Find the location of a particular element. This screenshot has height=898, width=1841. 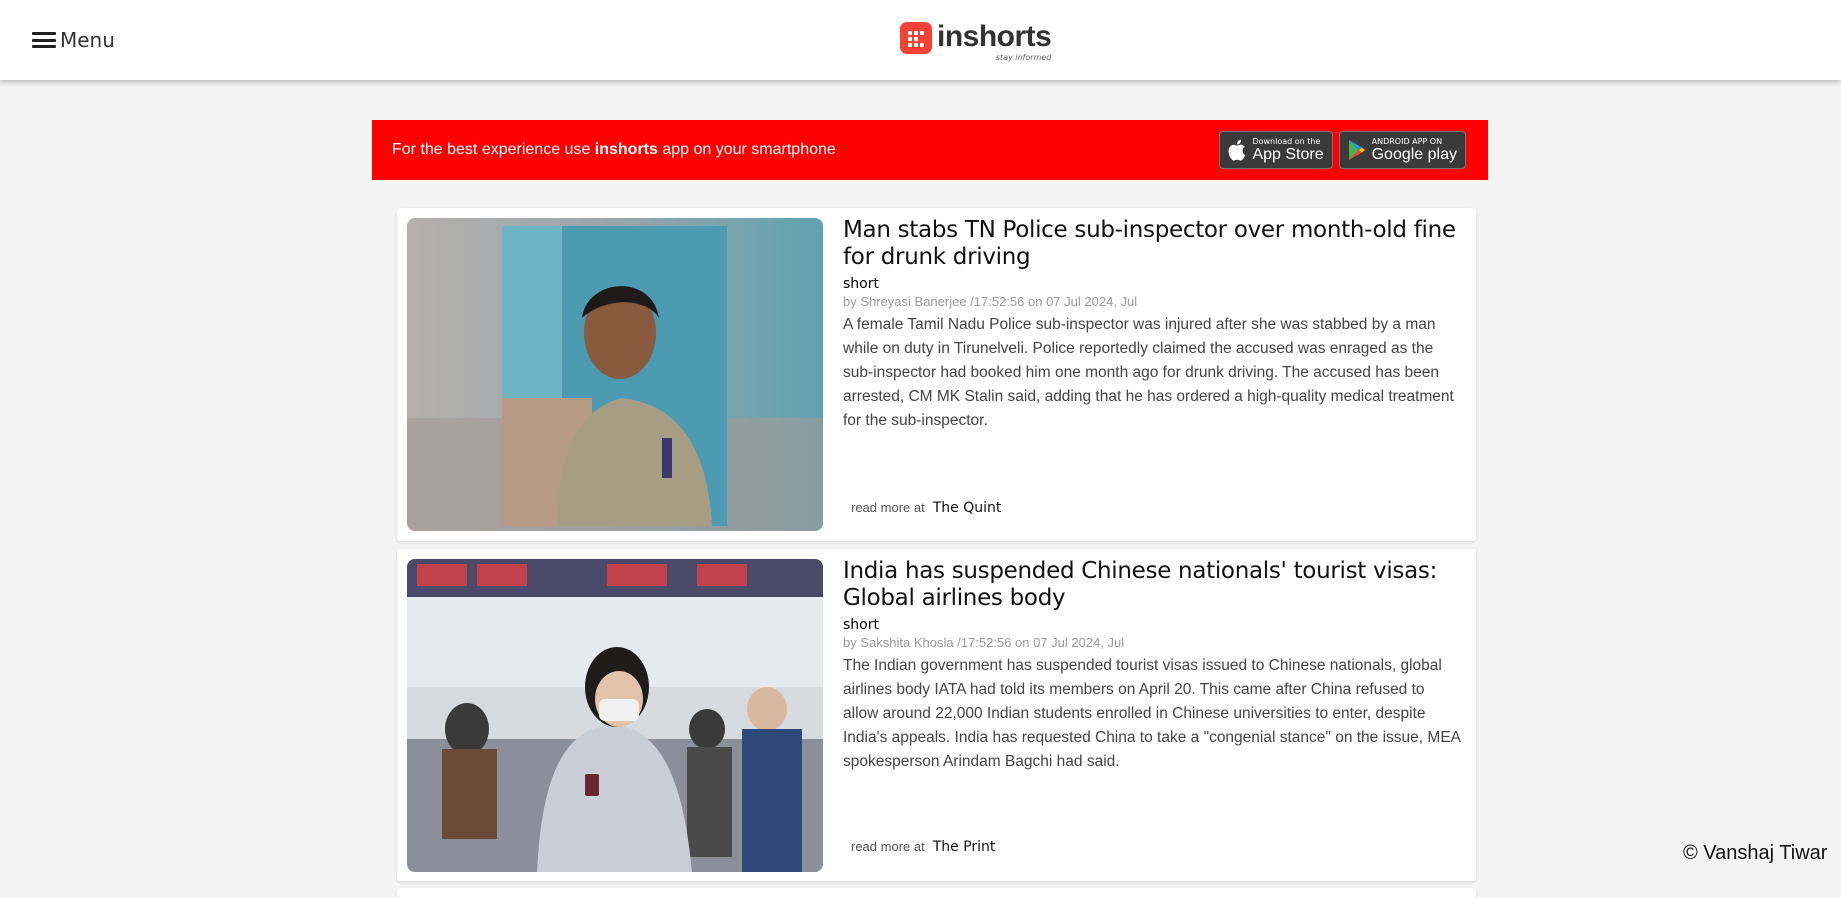

news-card is located at coordinates (936, 893).